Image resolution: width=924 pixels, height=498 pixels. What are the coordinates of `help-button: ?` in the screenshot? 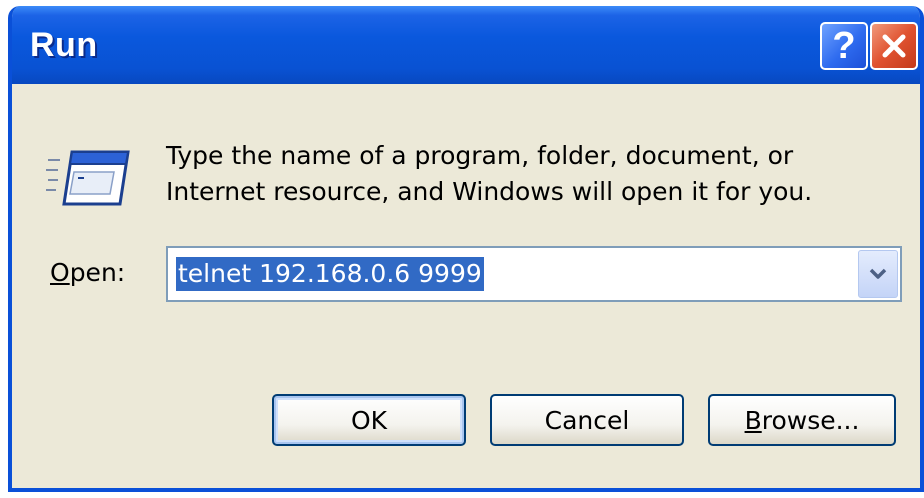 It's located at (844, 46).